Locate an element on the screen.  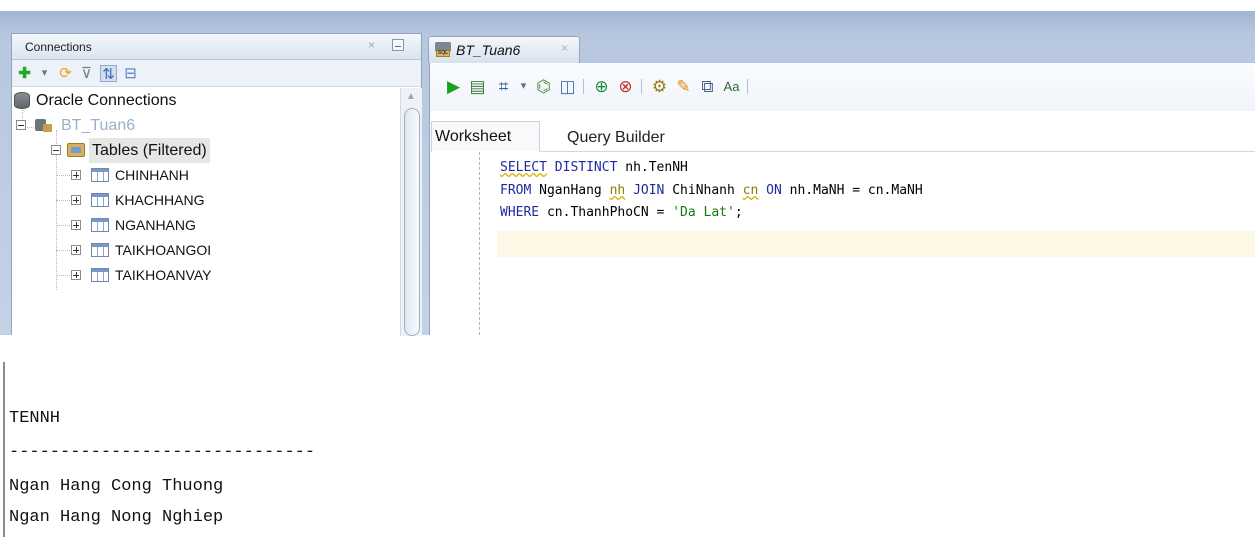
result-row: Ngan Hang Cong Thuong is located at coordinates (116, 486).